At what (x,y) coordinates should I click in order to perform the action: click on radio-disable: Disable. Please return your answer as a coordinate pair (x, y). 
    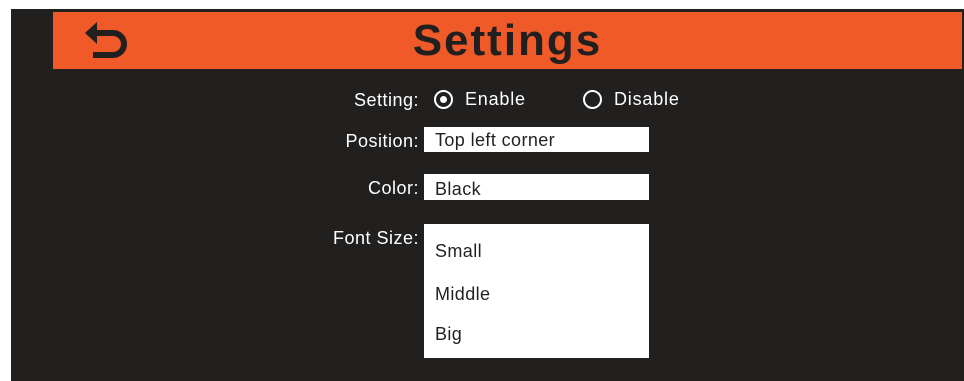
    Looking at the image, I should click on (631, 99).